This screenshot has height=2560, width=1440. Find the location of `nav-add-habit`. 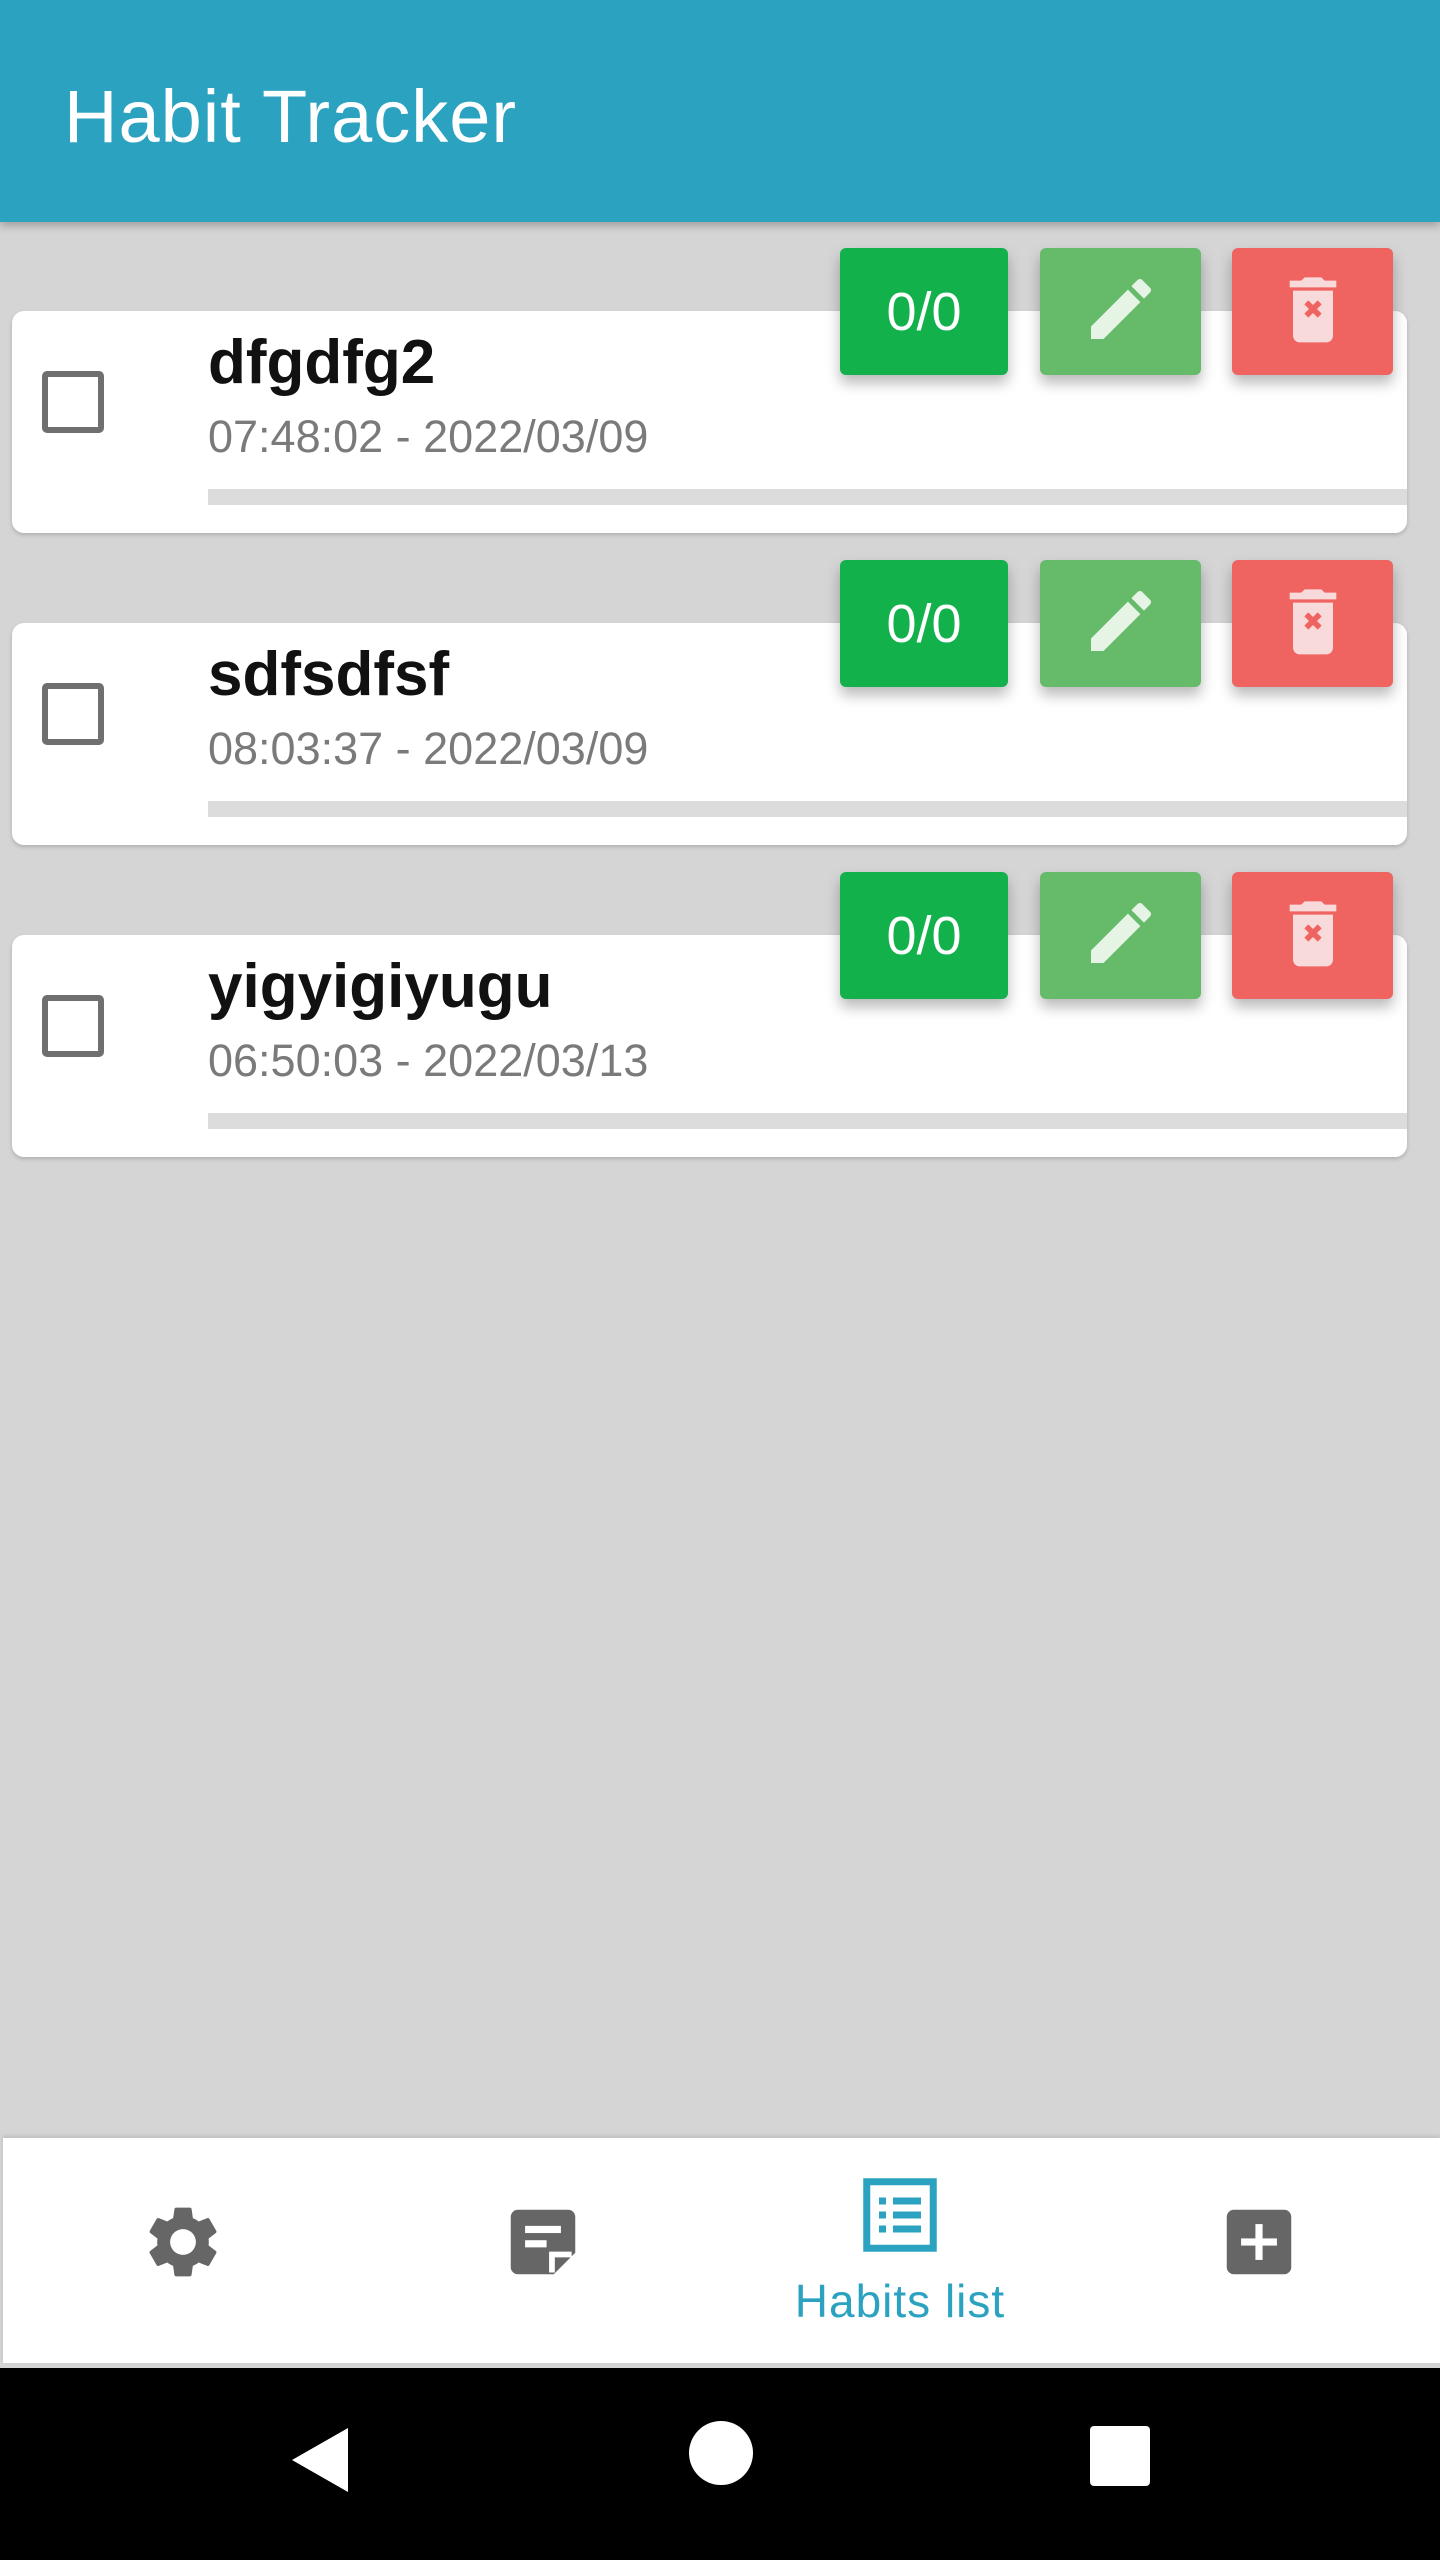

nav-add-habit is located at coordinates (1259, 2250).